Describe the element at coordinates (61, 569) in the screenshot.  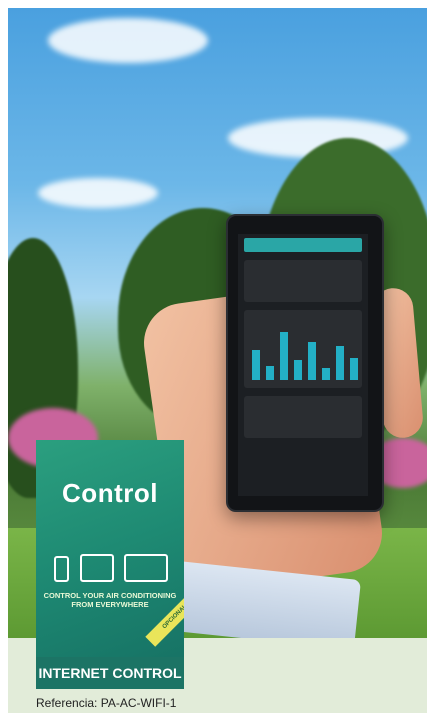
I see `phone-icon` at that location.